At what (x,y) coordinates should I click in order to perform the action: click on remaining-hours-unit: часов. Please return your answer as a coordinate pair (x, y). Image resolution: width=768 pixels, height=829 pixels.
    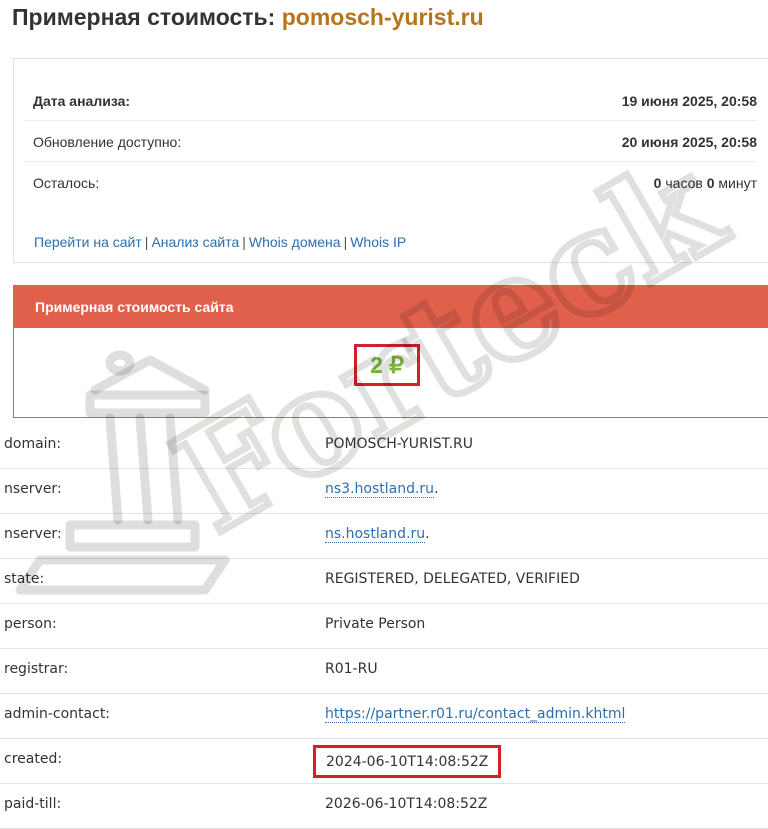
    Looking at the image, I should click on (684, 183).